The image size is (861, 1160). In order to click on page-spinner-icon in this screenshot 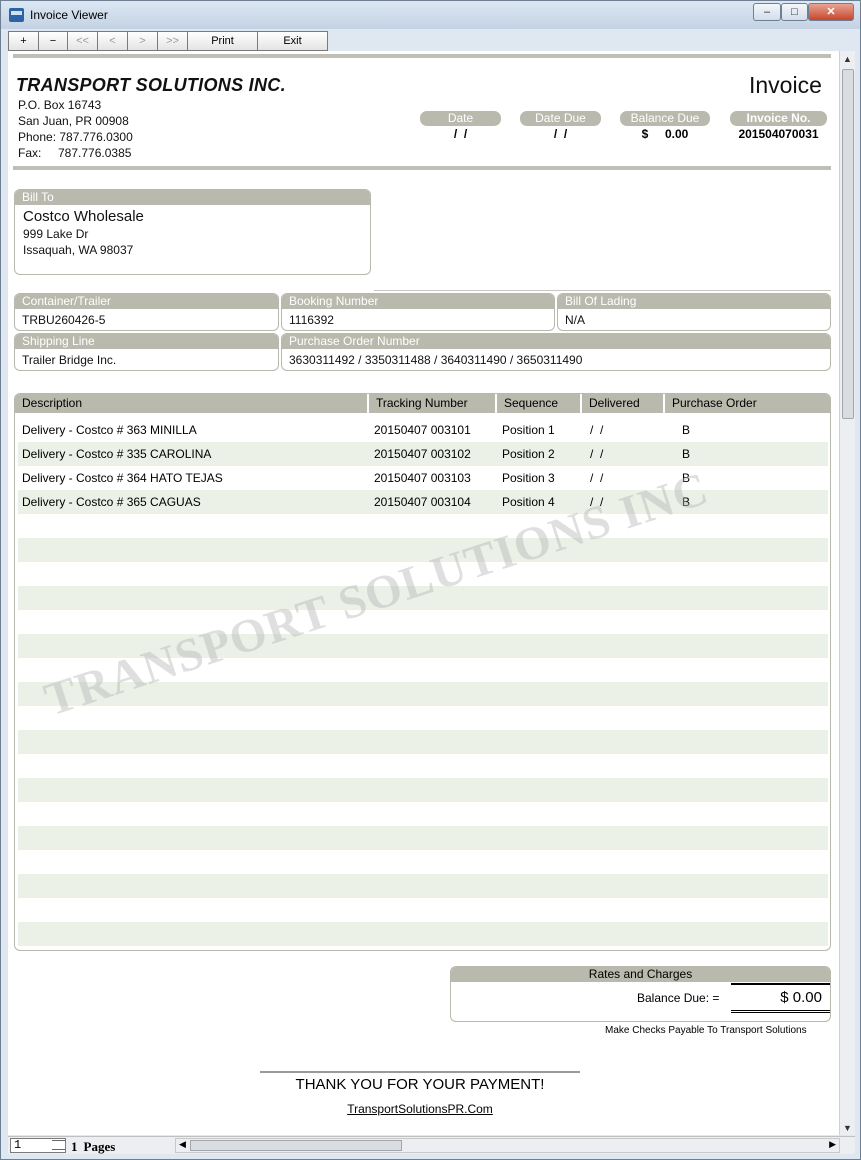, I will do `click(58, 1145)`.